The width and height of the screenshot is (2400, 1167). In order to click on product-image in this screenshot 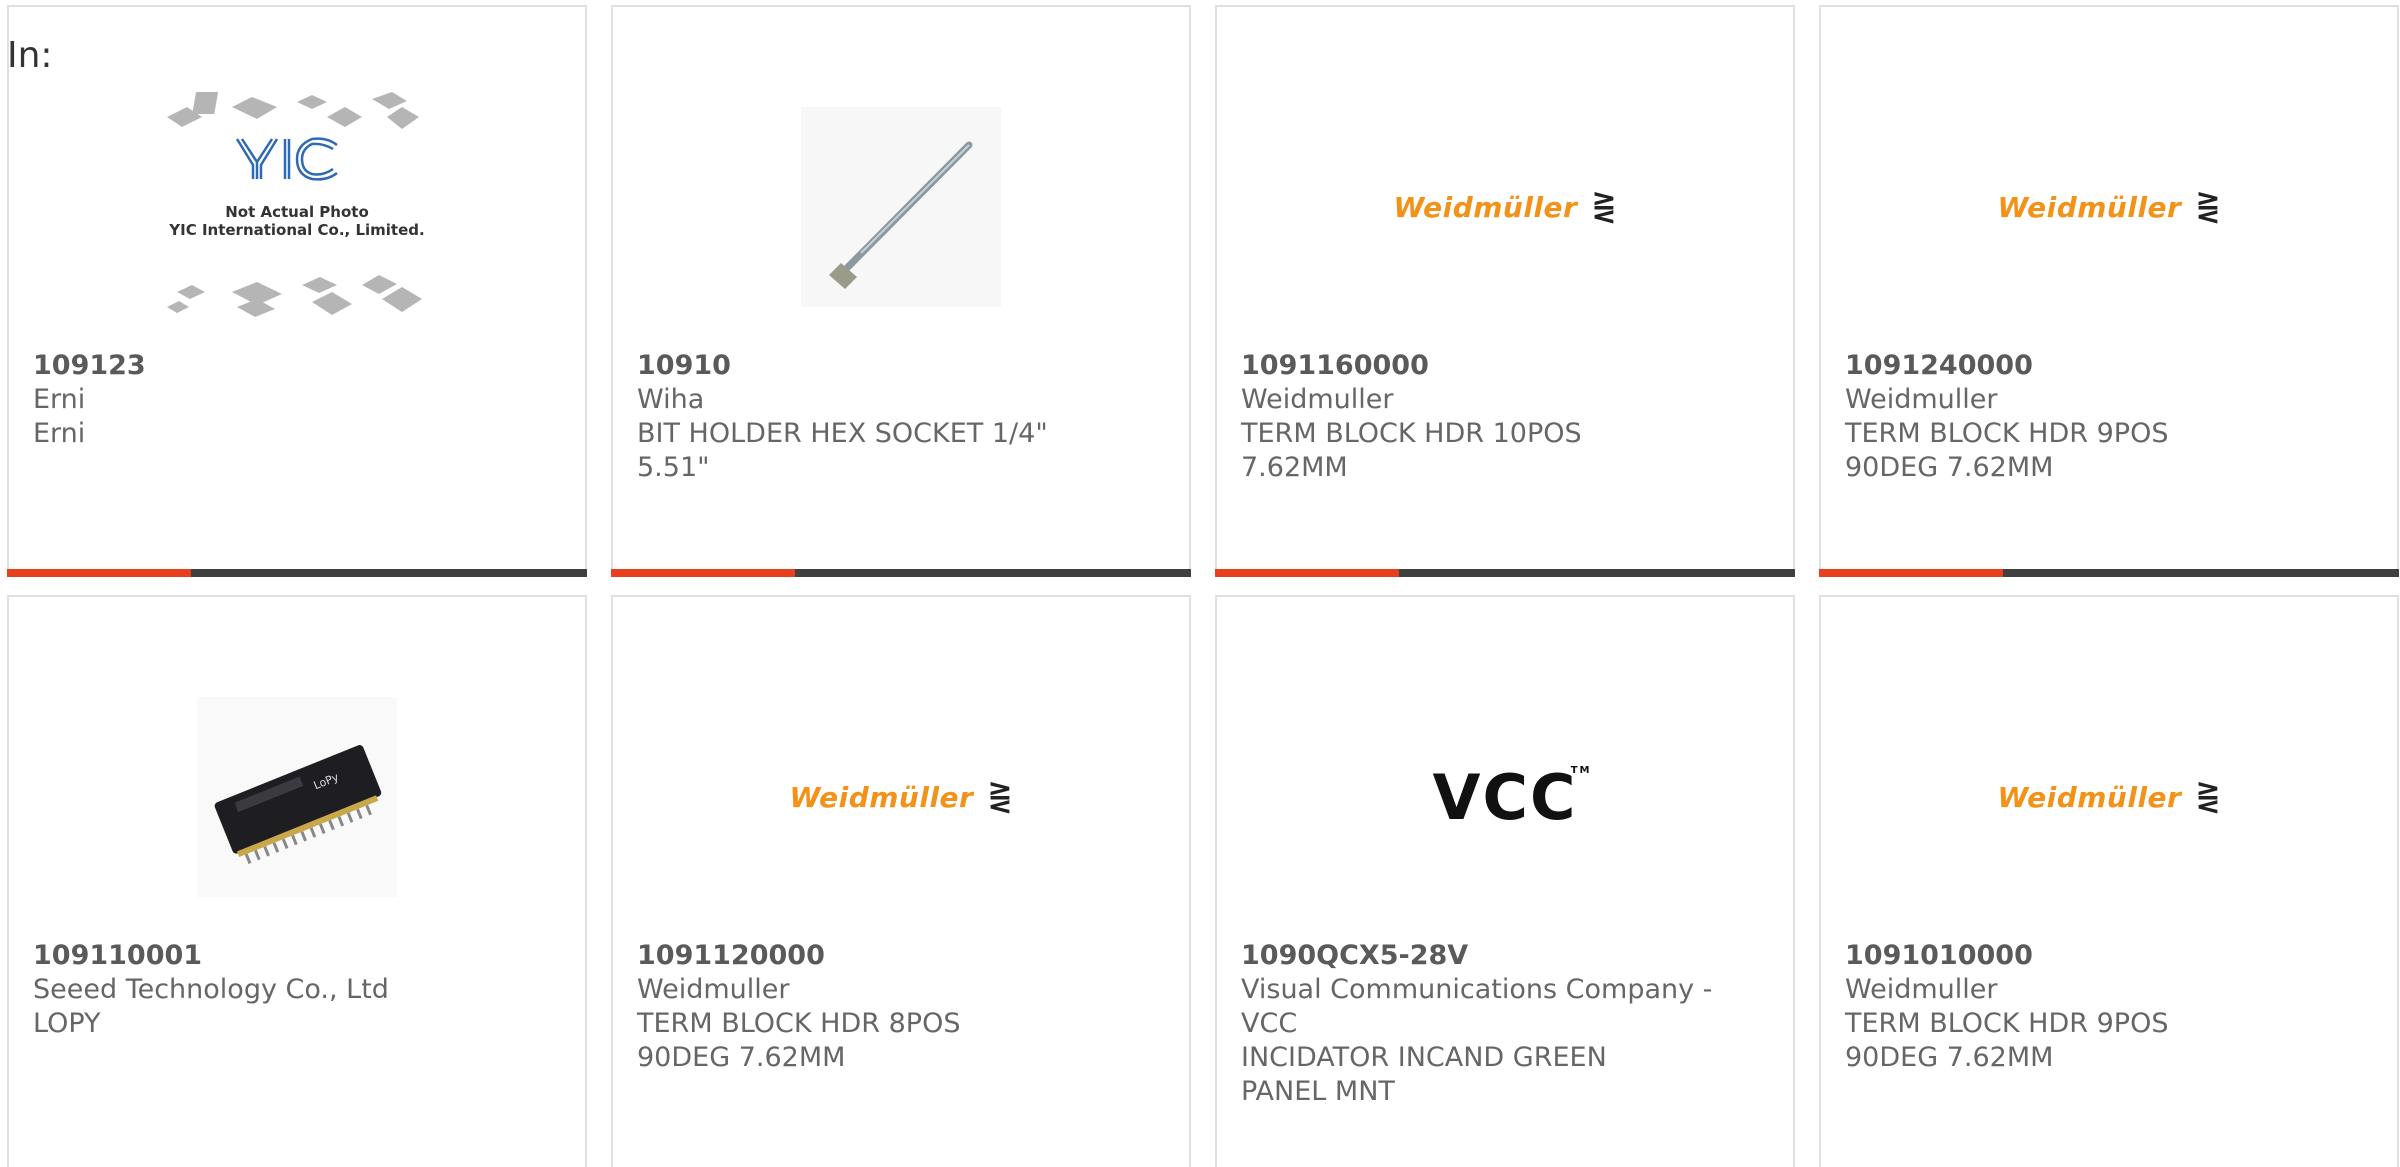, I will do `click(901, 207)`.